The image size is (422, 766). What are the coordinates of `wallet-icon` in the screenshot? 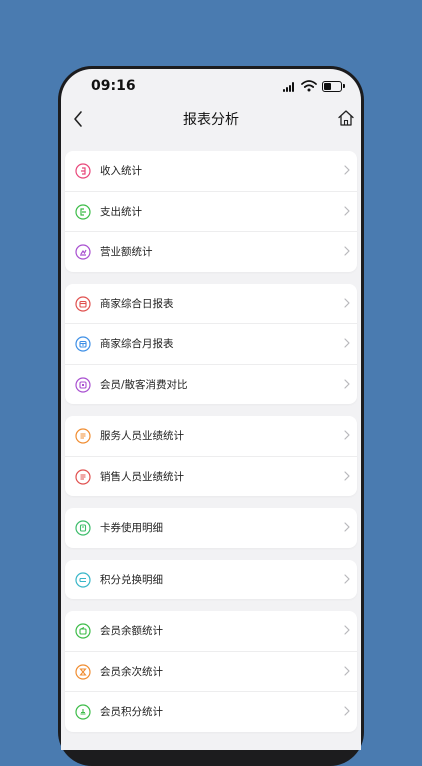 It's located at (83, 631).